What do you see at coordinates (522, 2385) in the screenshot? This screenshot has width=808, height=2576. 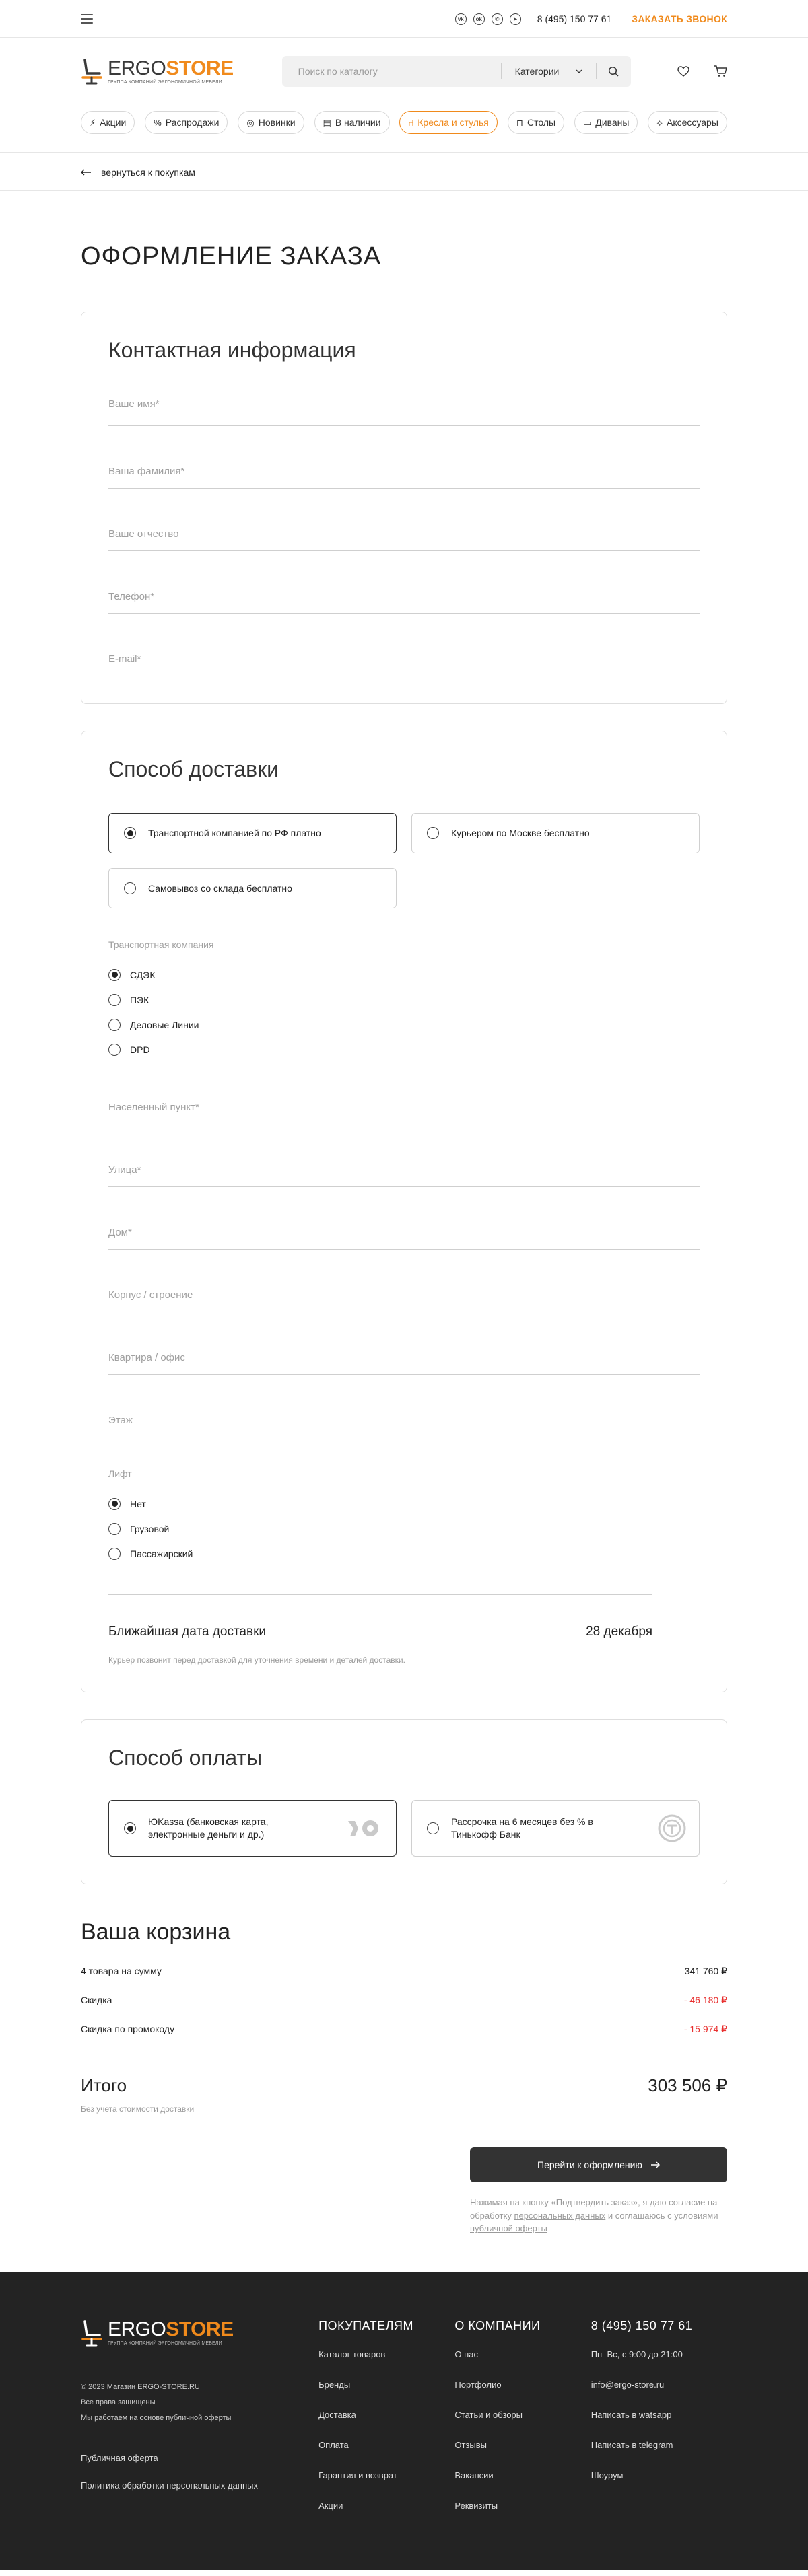 I see `footer-link: Портфолио` at bounding box center [522, 2385].